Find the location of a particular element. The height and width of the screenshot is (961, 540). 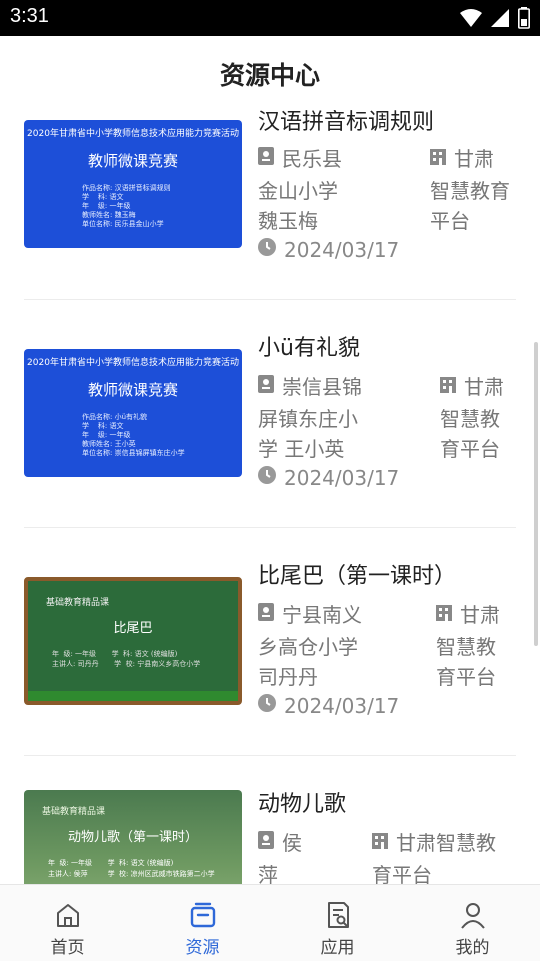

item-source: 甘肃 智慧教育 平台 is located at coordinates (470, 190).